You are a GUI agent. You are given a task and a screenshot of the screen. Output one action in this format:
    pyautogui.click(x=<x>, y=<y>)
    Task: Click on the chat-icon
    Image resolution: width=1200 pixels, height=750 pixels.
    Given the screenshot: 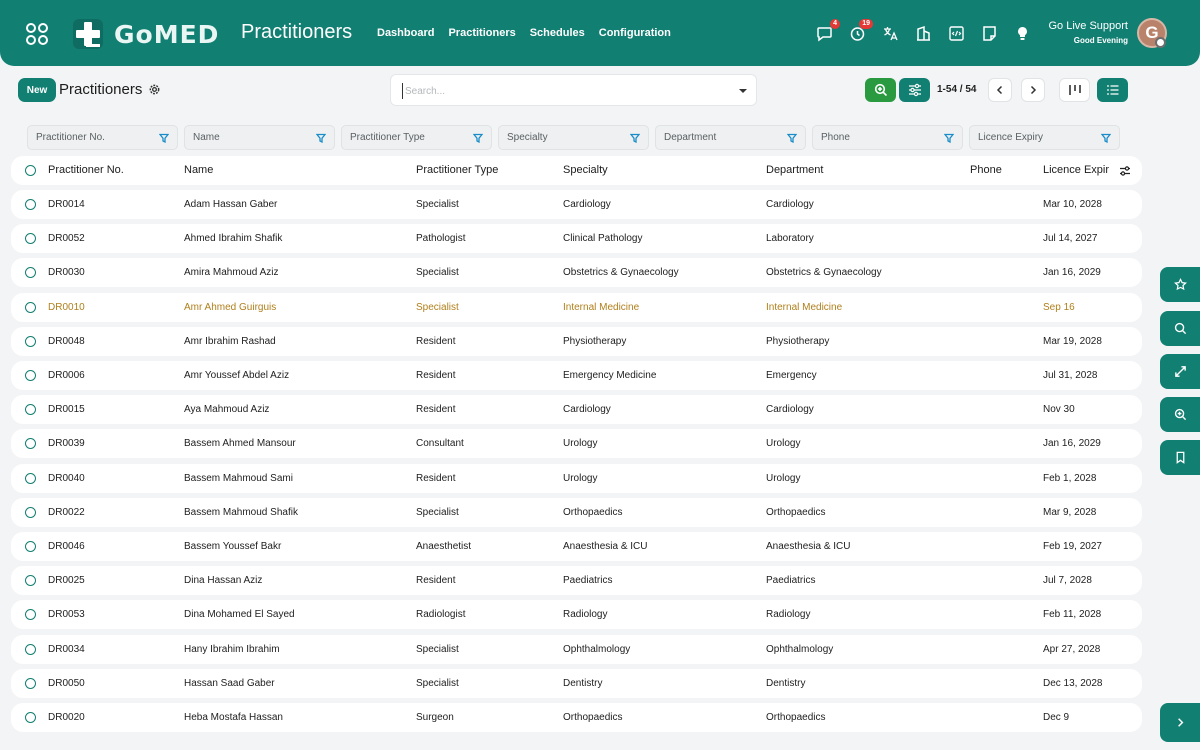 What is the action you would take?
    pyautogui.click(x=824, y=34)
    